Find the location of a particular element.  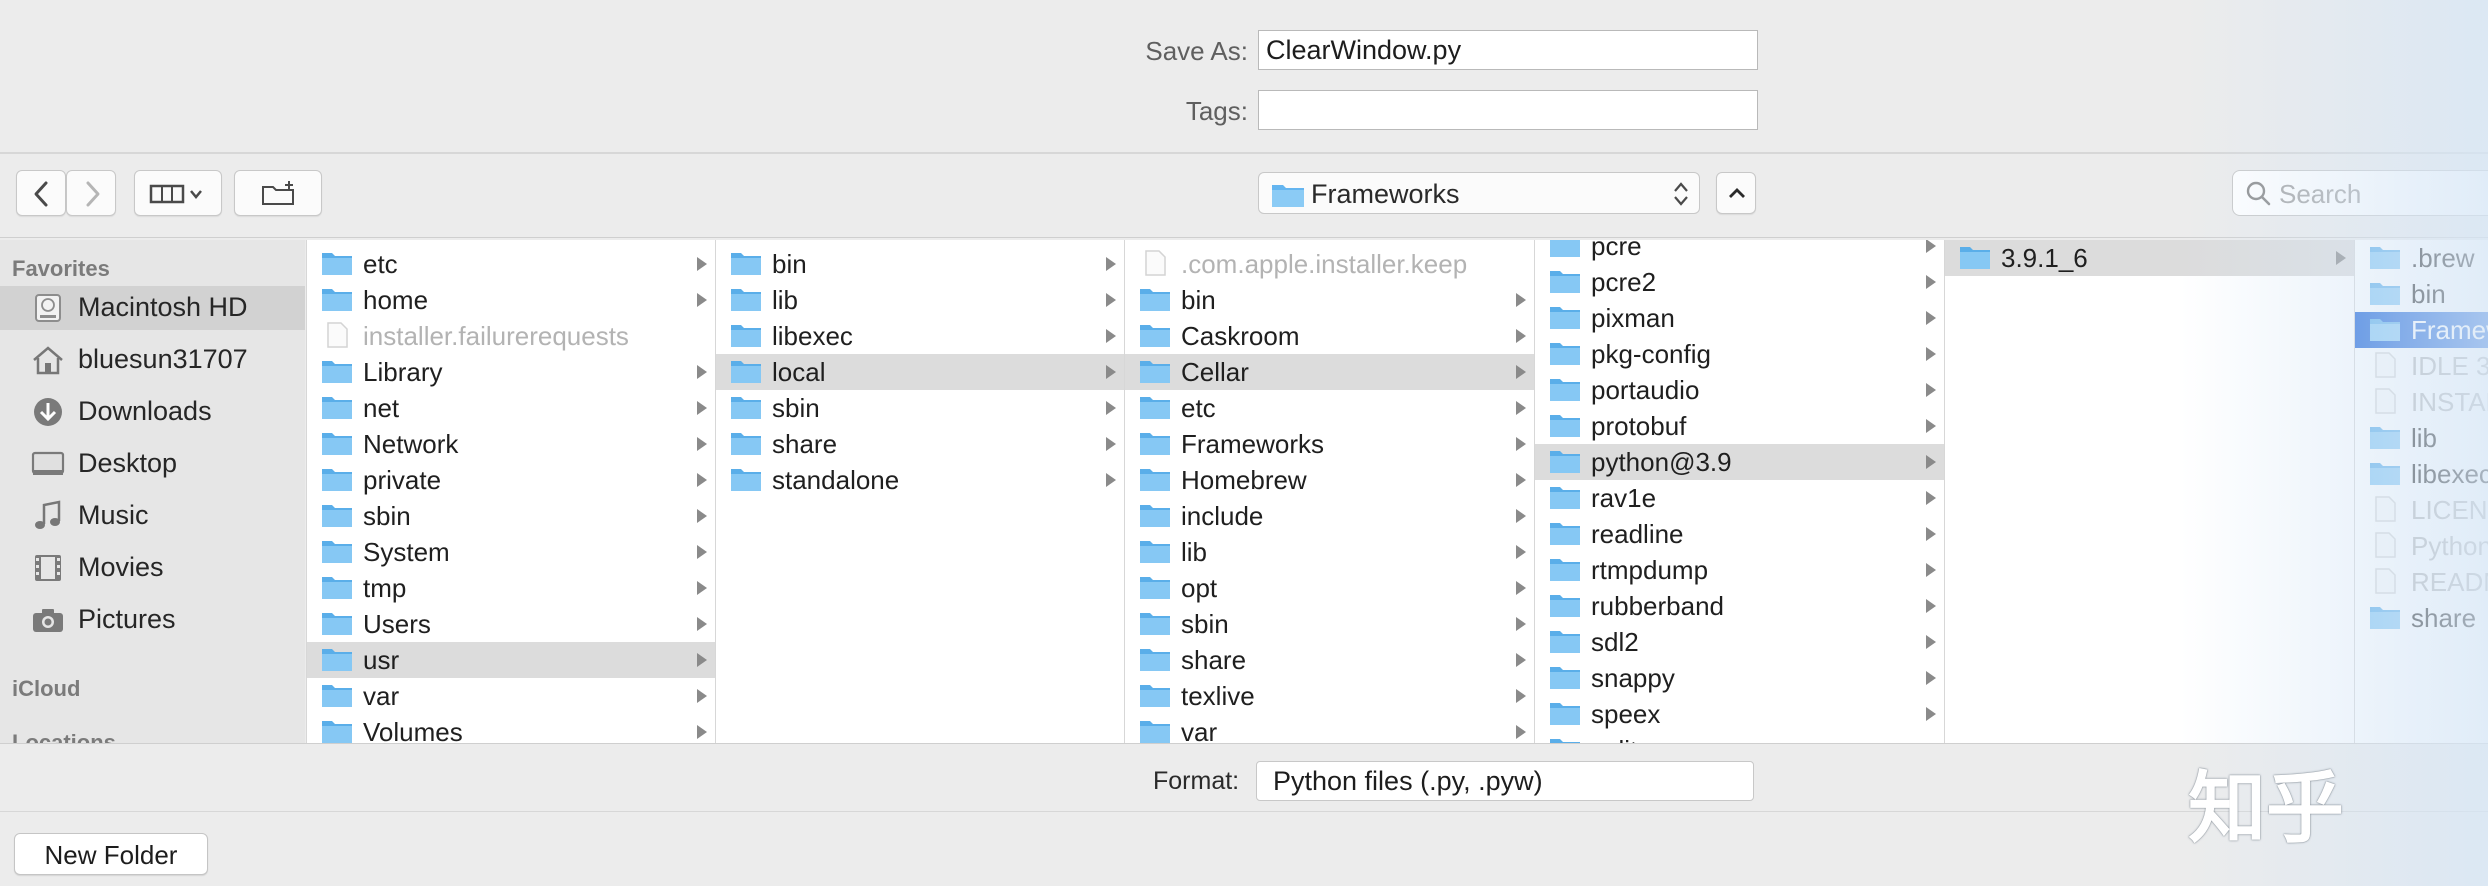

sidebar-item-downloads: Downloads is located at coordinates (152, 412).